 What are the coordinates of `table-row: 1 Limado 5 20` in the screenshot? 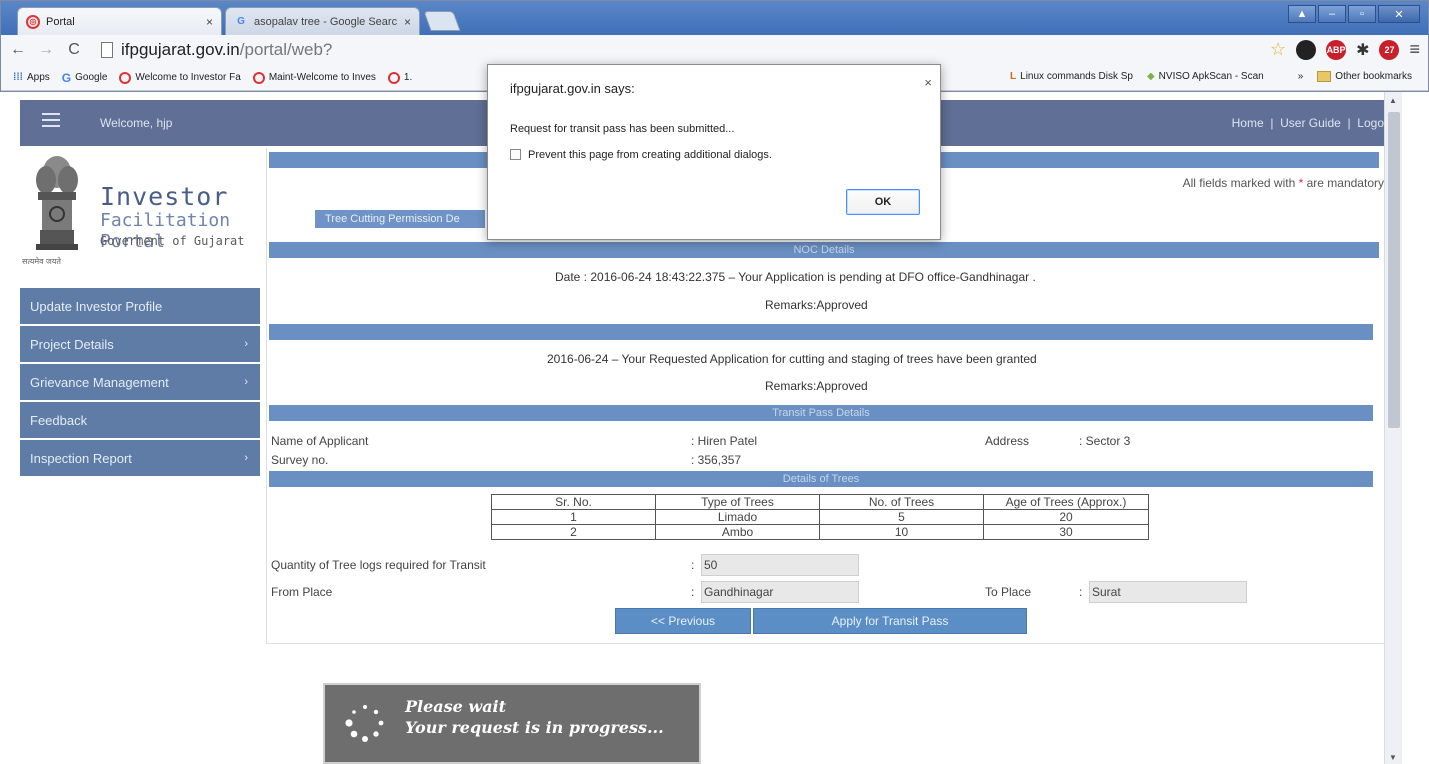 It's located at (820, 517).